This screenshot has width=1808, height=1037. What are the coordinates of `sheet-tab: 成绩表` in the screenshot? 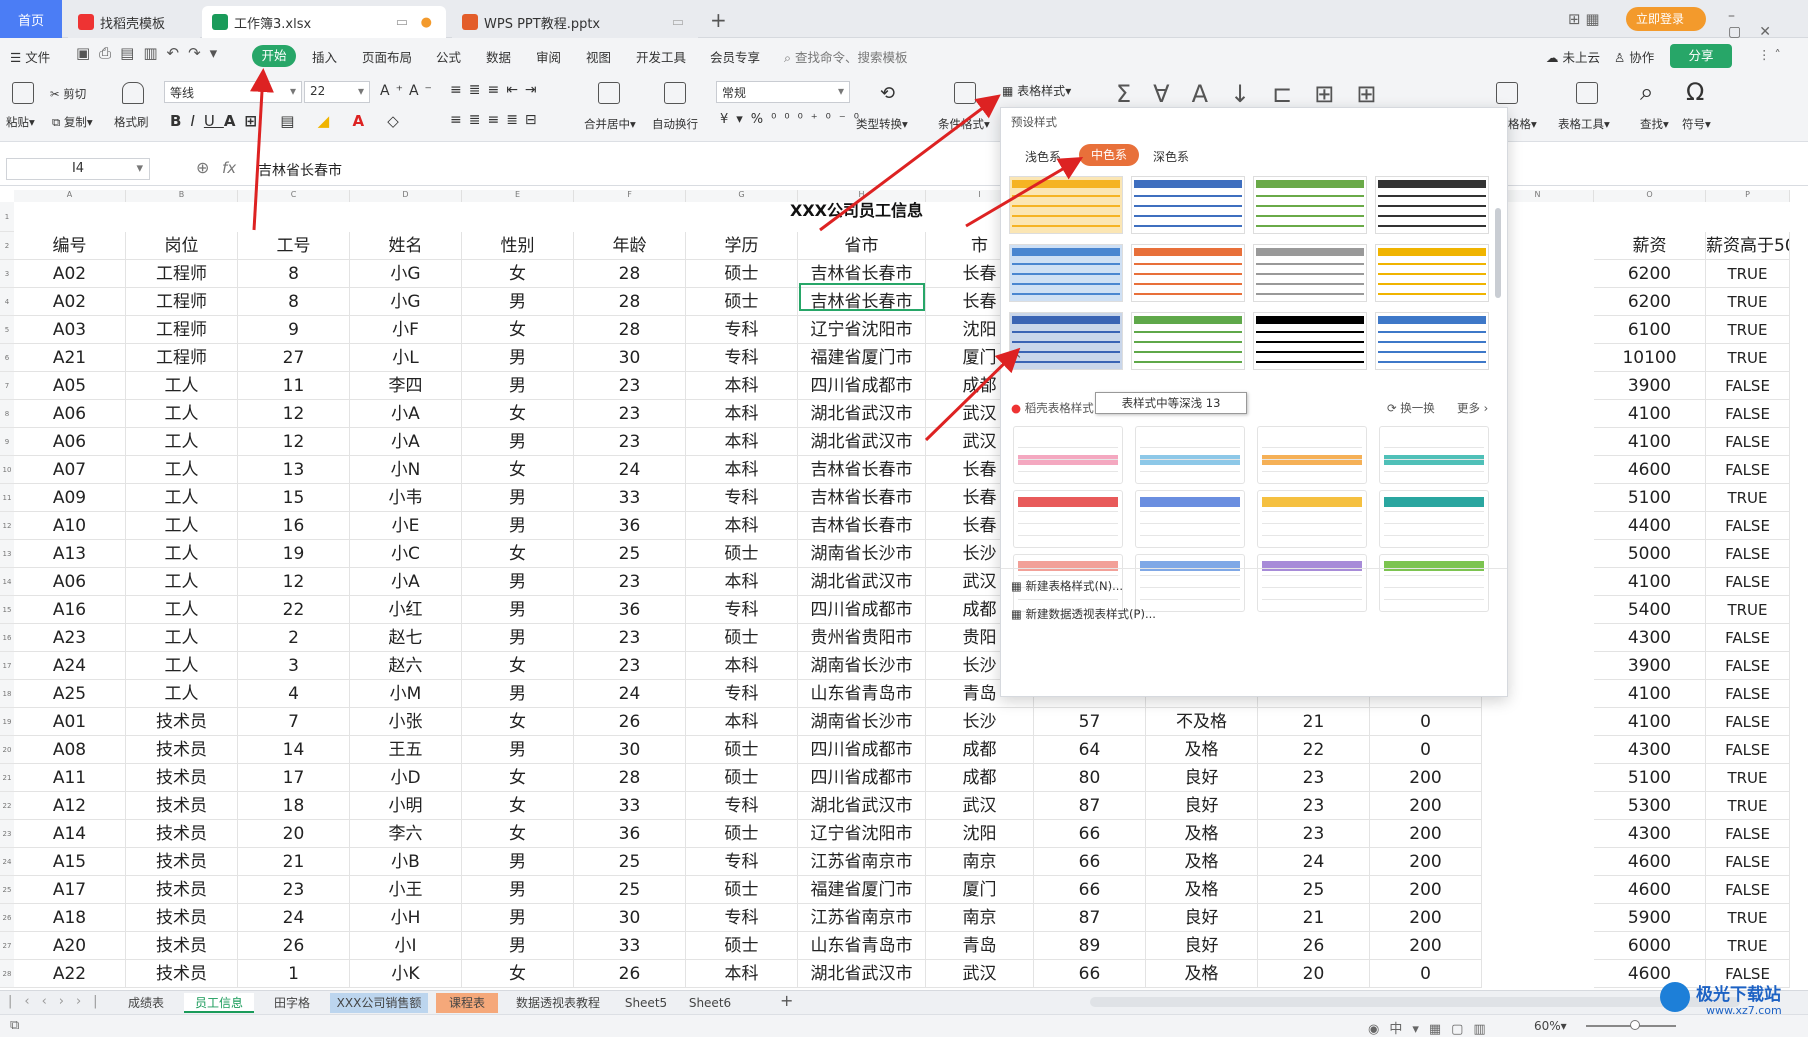 It's located at (146, 1003).